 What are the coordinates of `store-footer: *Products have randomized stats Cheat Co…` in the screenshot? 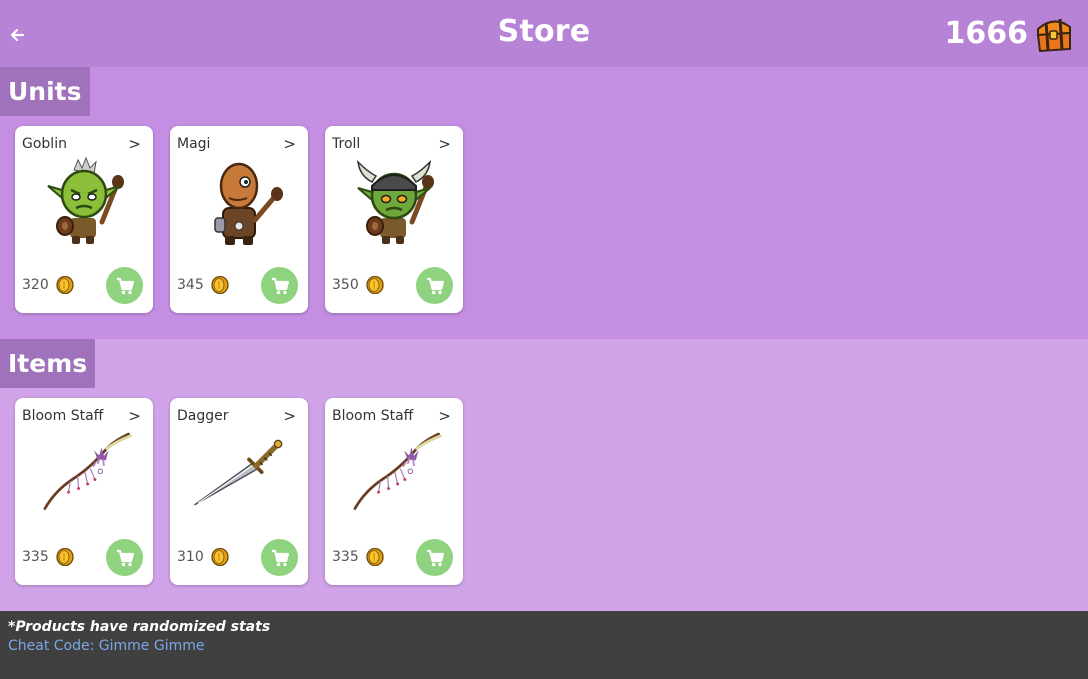 It's located at (544, 645).